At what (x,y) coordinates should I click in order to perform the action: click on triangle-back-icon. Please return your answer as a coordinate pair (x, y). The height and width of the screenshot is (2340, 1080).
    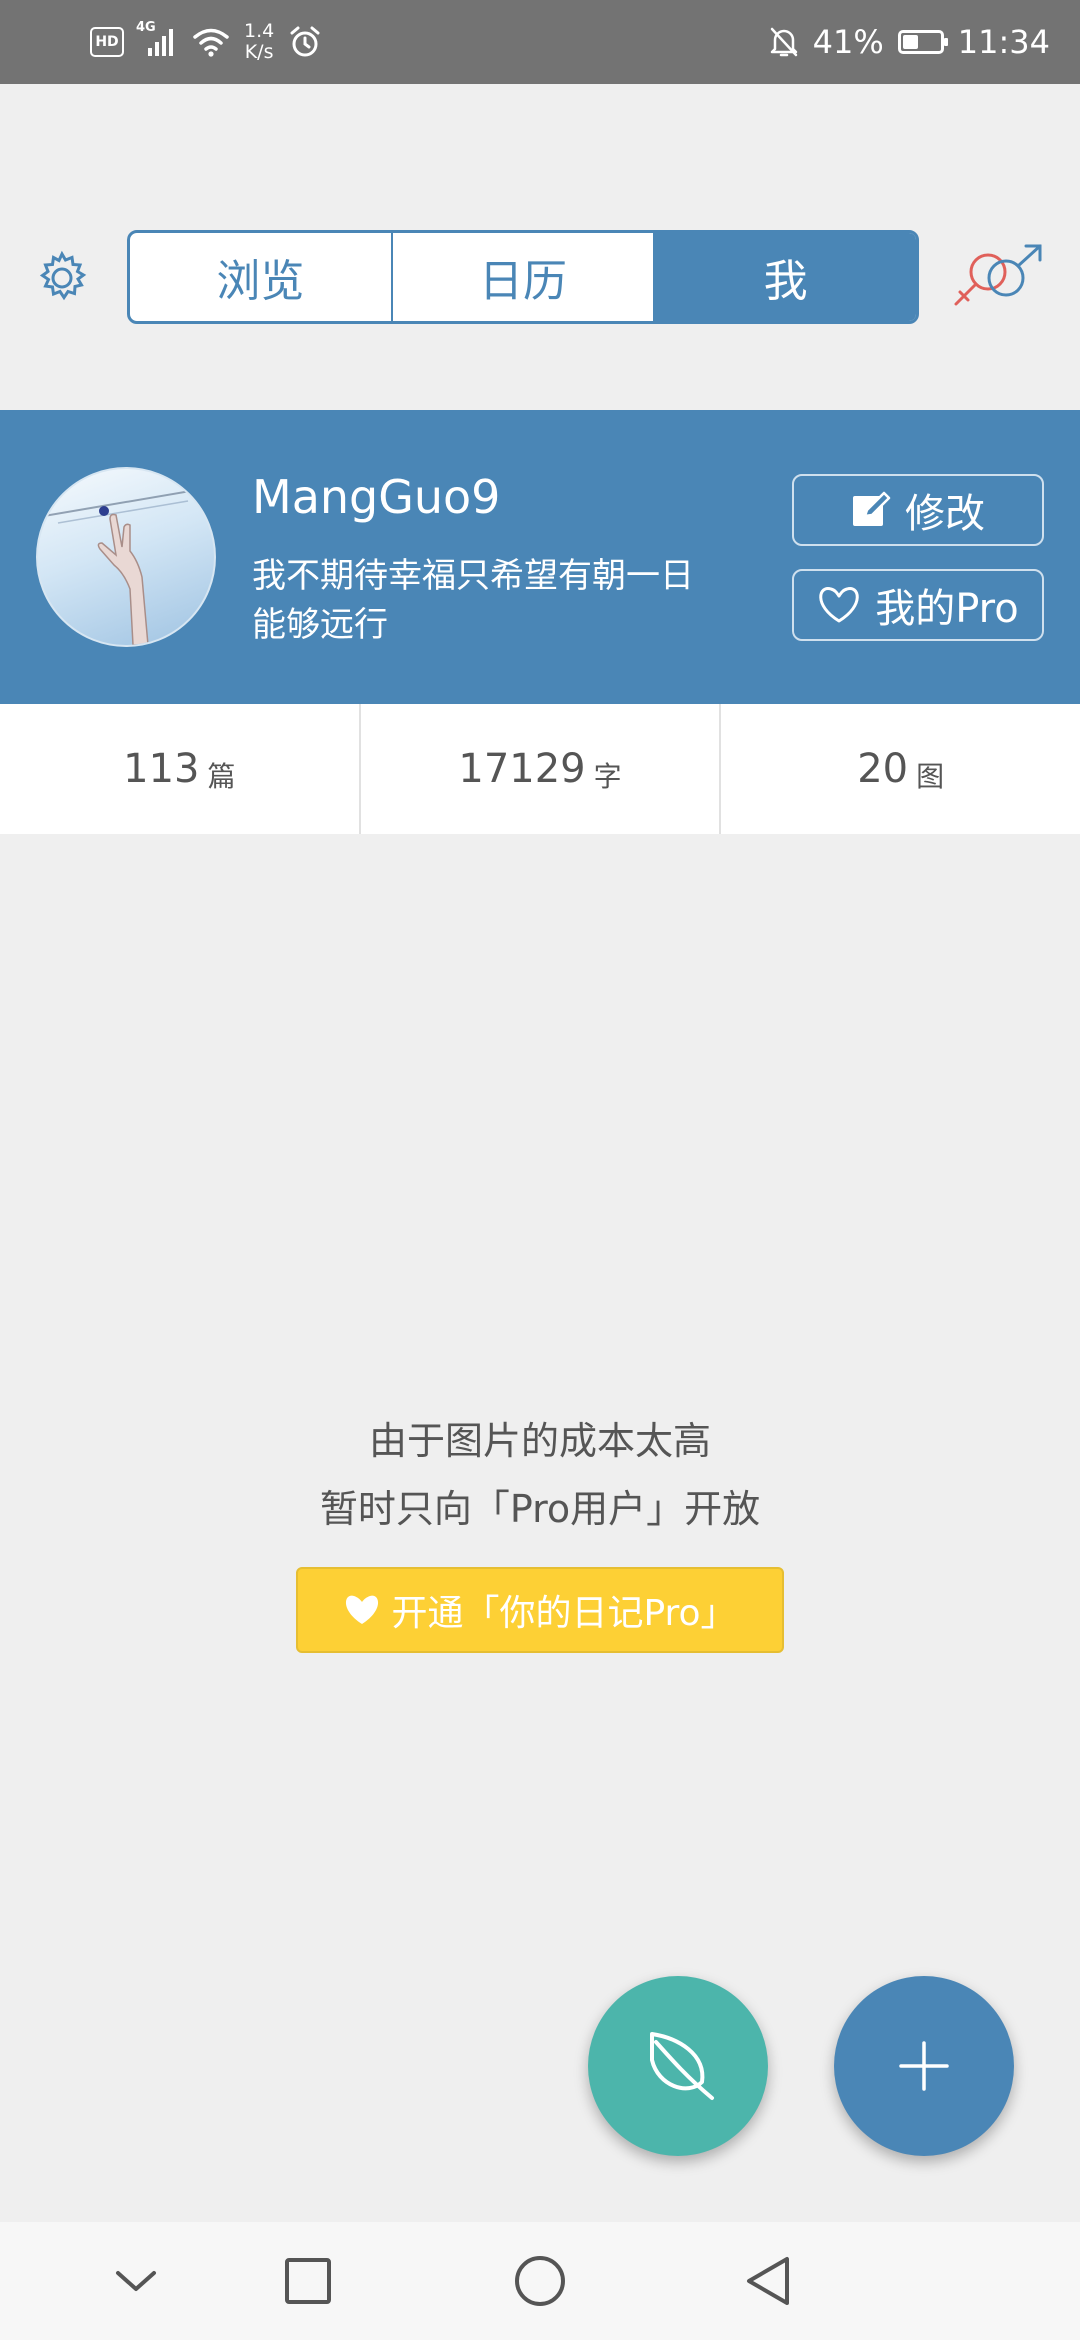
    Looking at the image, I should click on (768, 2281).